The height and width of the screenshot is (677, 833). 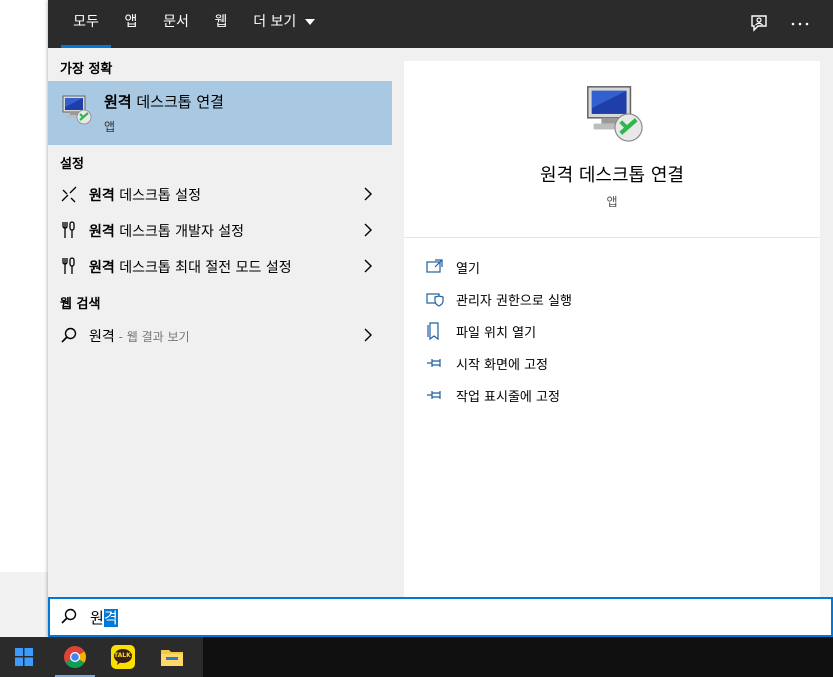 I want to click on settings-item-sleep: 원격 데스크톱 최대 절전 모드 설정, so click(x=220, y=266).